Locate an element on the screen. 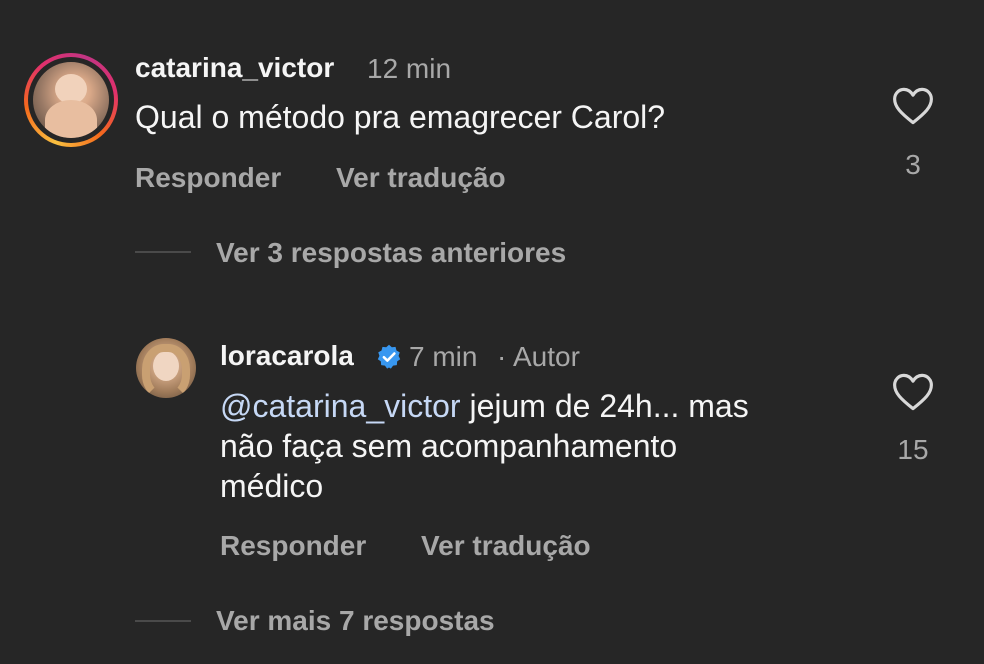 The image size is (984, 664). avatar-story-ring is located at coordinates (71, 100).